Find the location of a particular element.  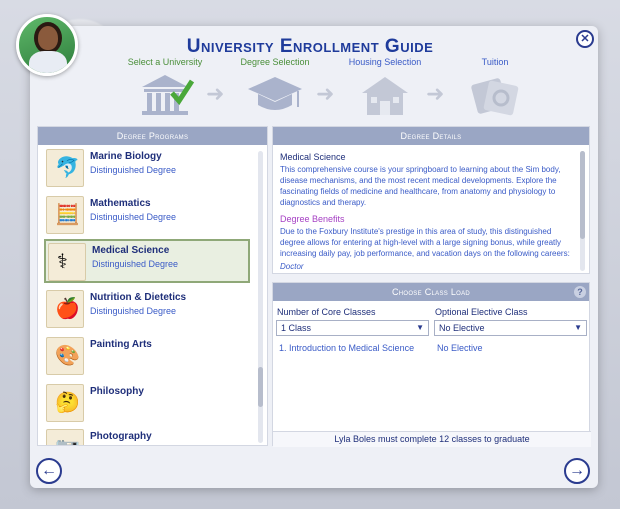

class-load-header: Choose Class Load is located at coordinates (431, 292).